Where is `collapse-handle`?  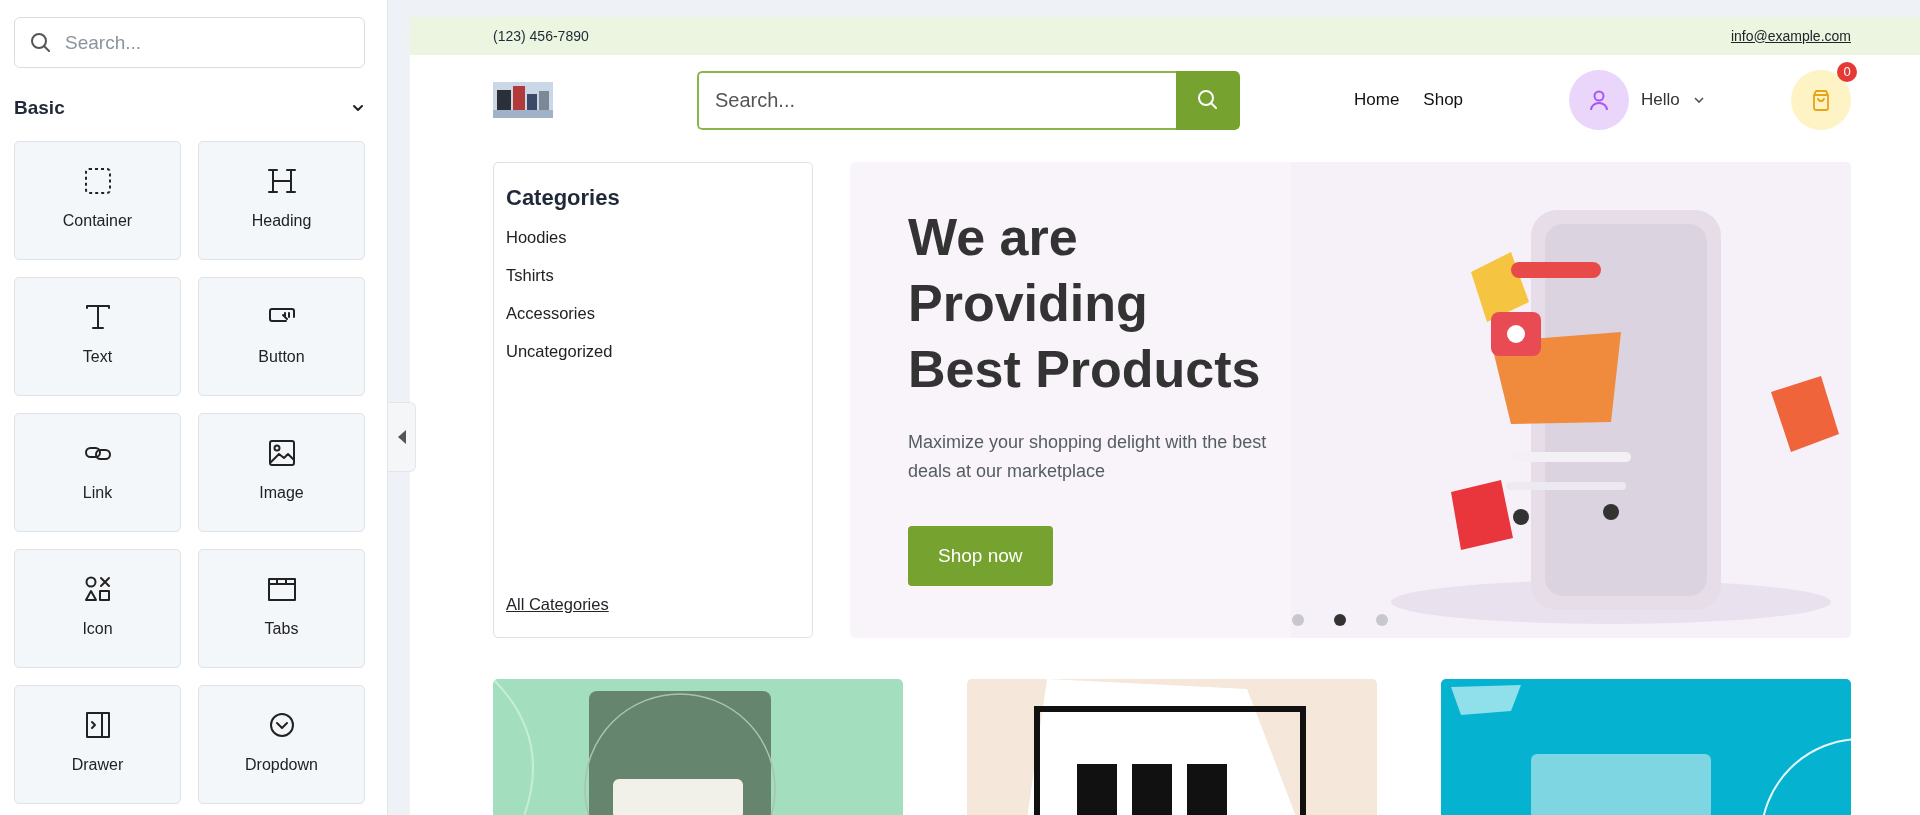 collapse-handle is located at coordinates (402, 437).